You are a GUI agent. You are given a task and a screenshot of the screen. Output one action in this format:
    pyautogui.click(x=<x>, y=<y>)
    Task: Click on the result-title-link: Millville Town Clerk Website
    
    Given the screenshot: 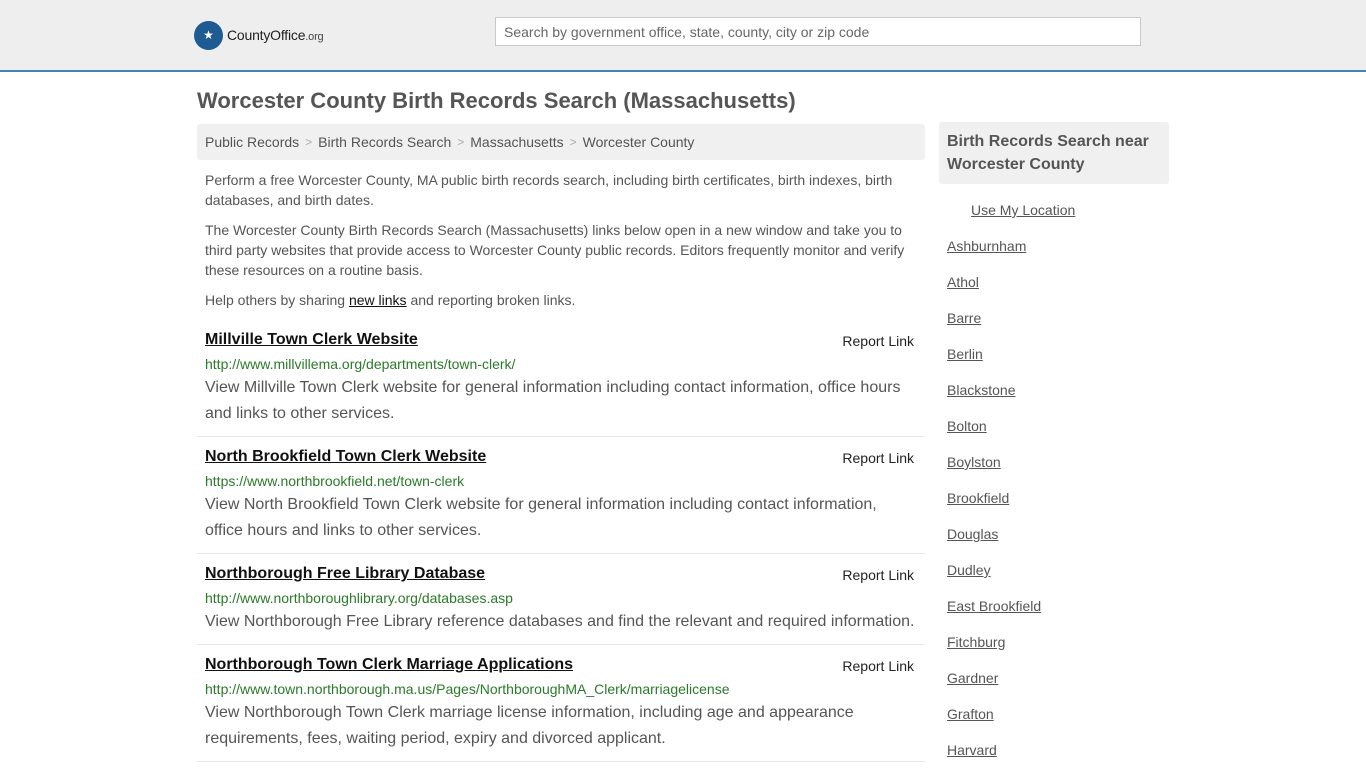 What is the action you would take?
    pyautogui.click(x=311, y=340)
    